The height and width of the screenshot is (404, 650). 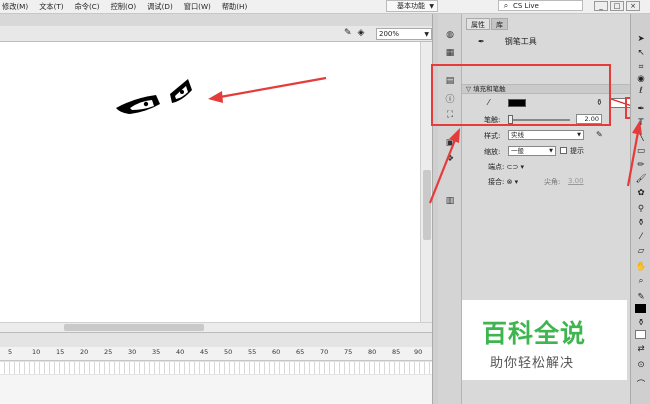 I want to click on right-eye-pupil, so click(x=182, y=92).